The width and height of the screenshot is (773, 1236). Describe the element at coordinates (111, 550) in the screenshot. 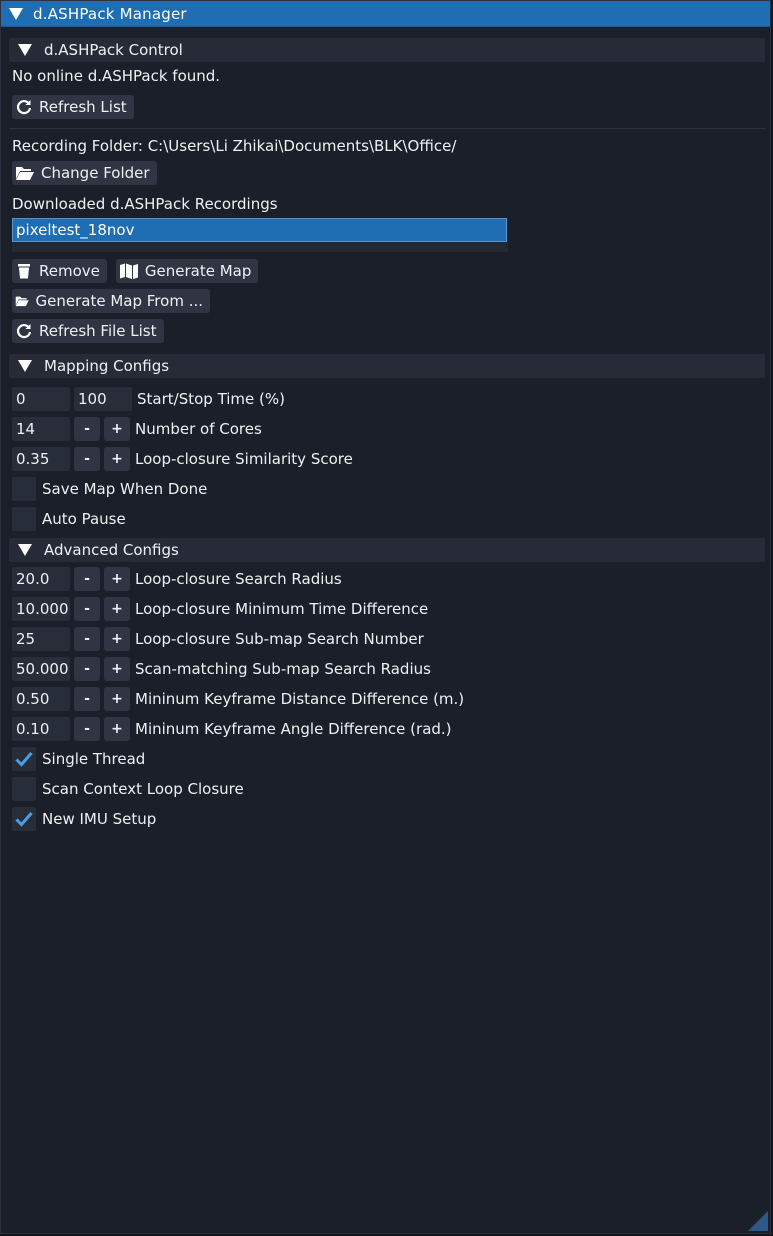

I see `advanced-section-title: Advanced Configs` at that location.